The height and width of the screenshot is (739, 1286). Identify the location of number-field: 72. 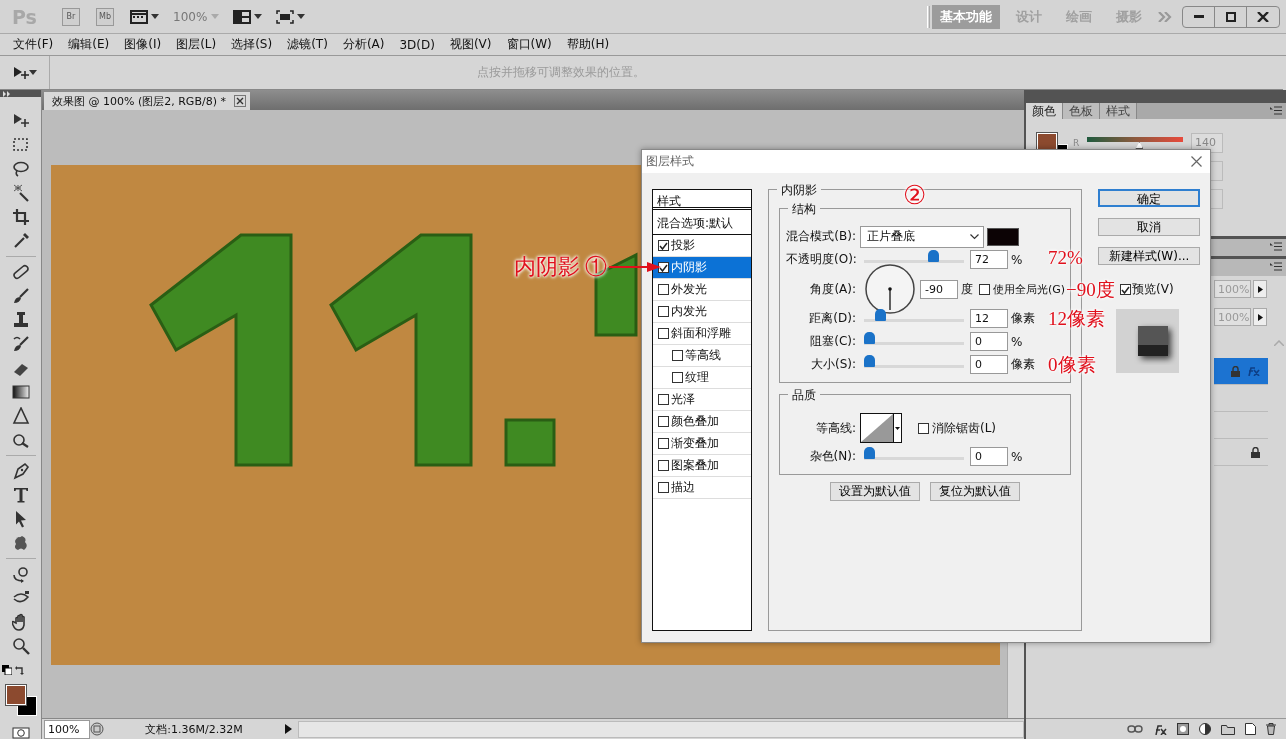
(989, 259).